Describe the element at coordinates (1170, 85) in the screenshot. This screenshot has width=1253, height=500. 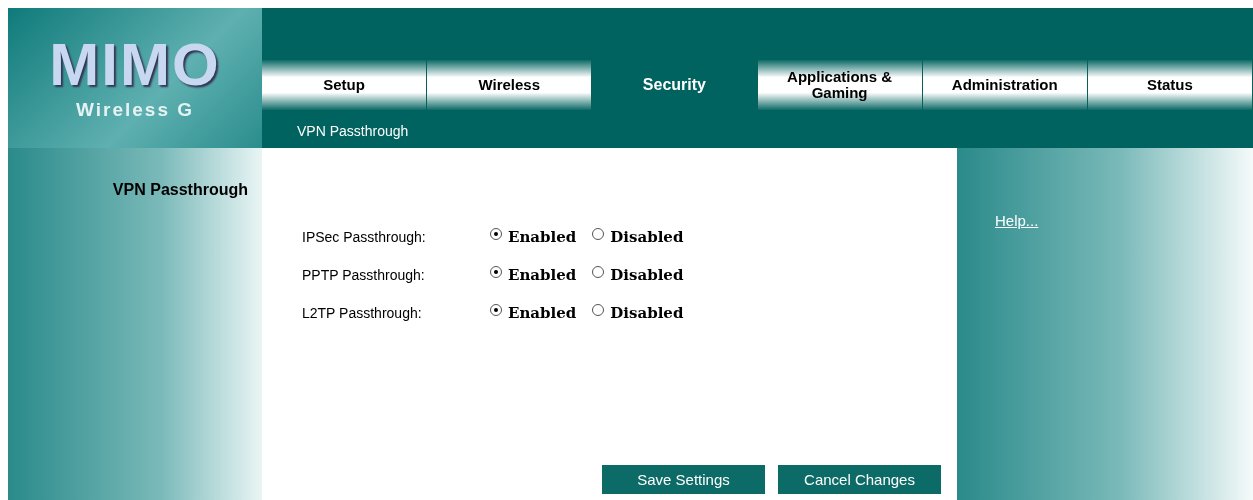
I see `nav-tab: Status` at that location.